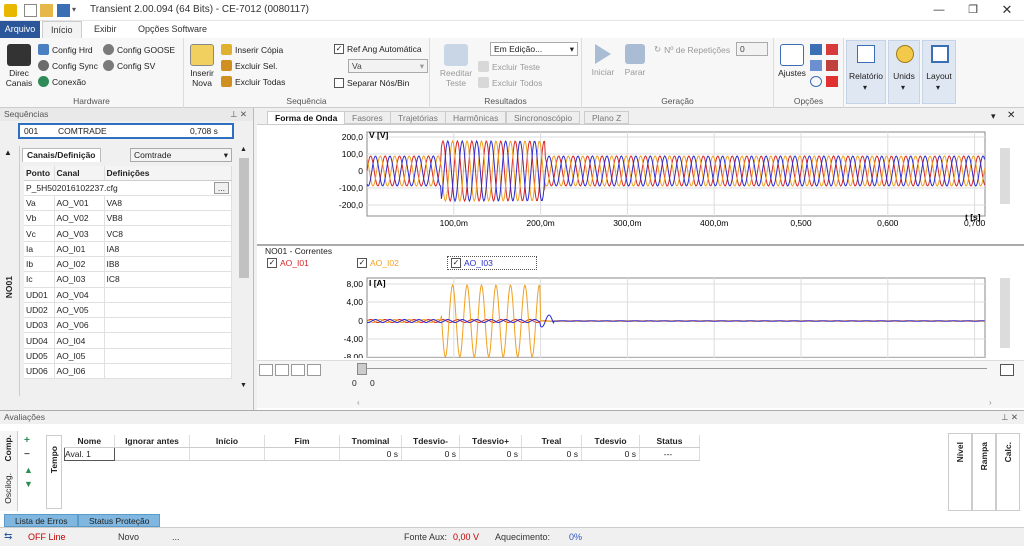  Describe the element at coordinates (603, 60) in the screenshot. I see `iniciar-button: Iniciar` at that location.